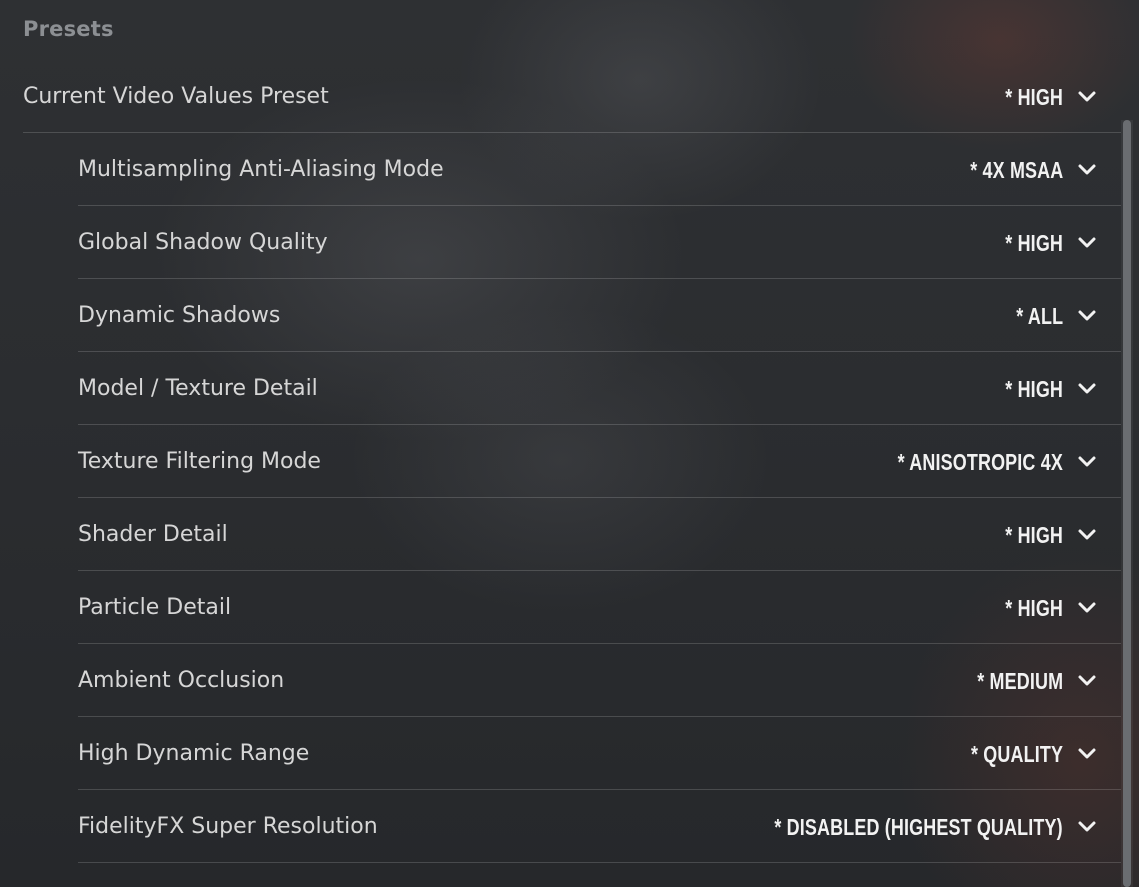 The image size is (1139, 887). Describe the element at coordinates (599, 681) in the screenshot. I see `setting-row-ambient-occlusion: Ambient Occlusion * MEDIUM` at that location.